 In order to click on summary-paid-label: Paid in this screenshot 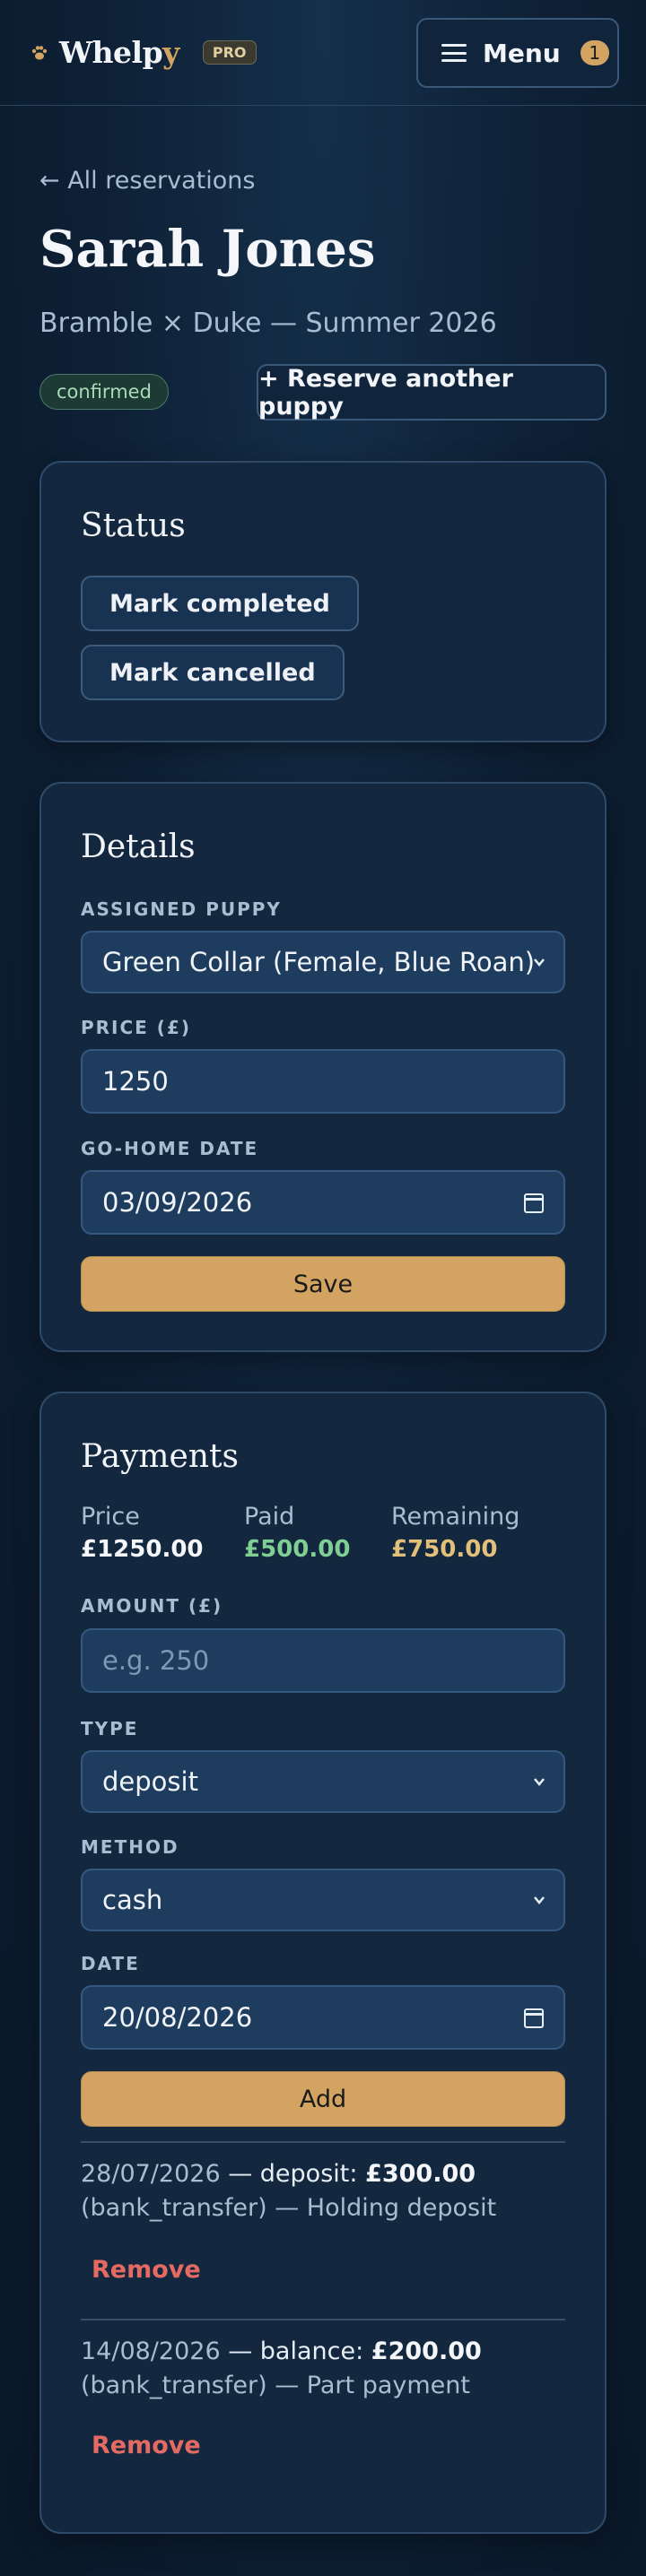, I will do `click(269, 1517)`.